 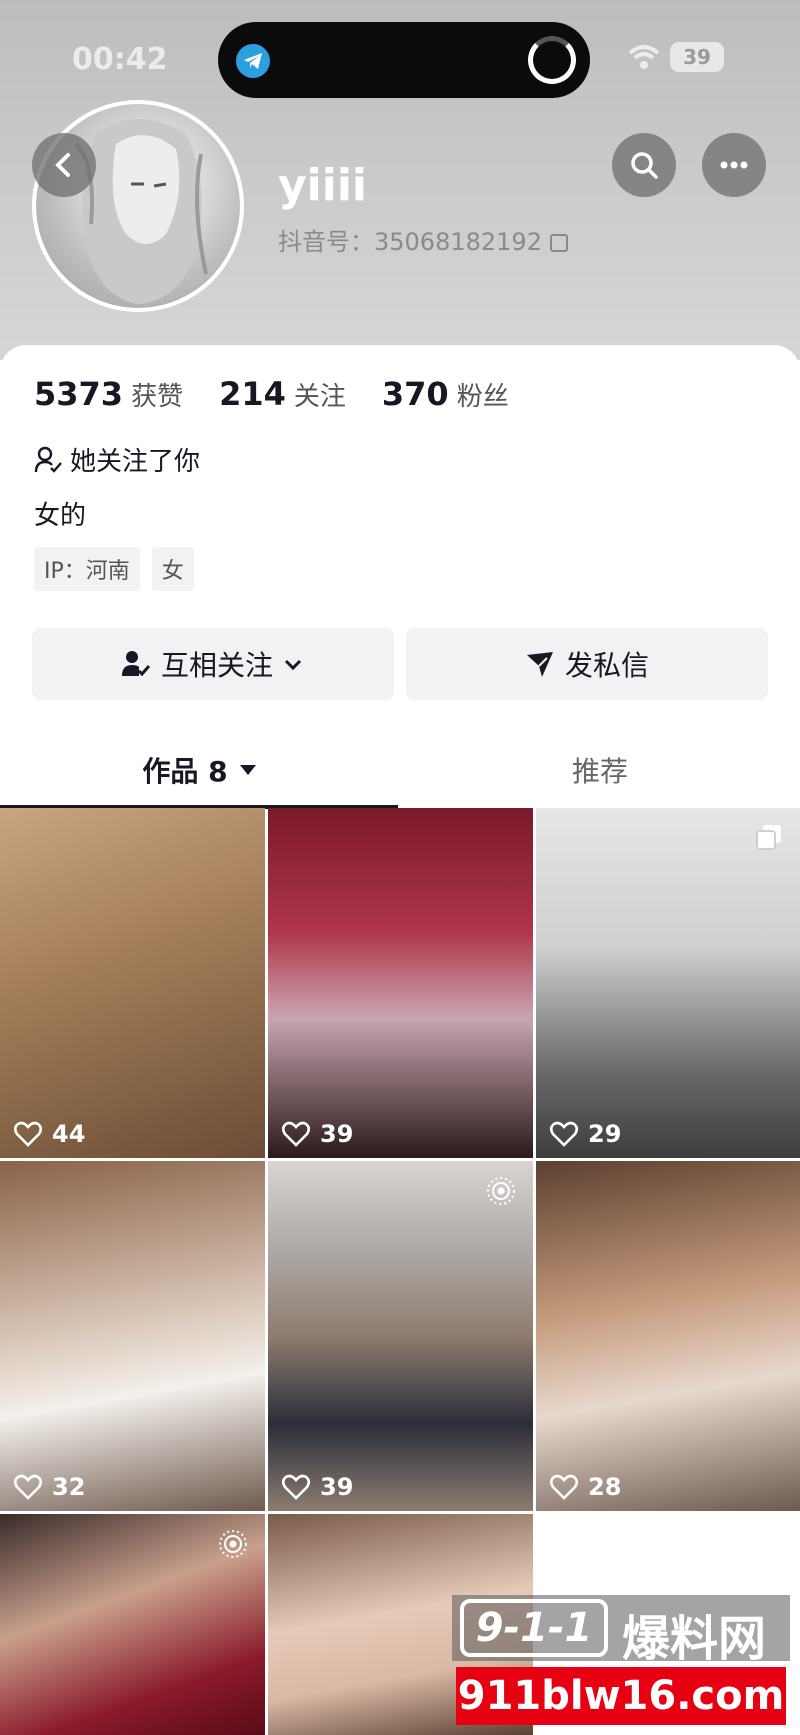 What do you see at coordinates (697, 57) in the screenshot?
I see `battery-indicator: 39` at bounding box center [697, 57].